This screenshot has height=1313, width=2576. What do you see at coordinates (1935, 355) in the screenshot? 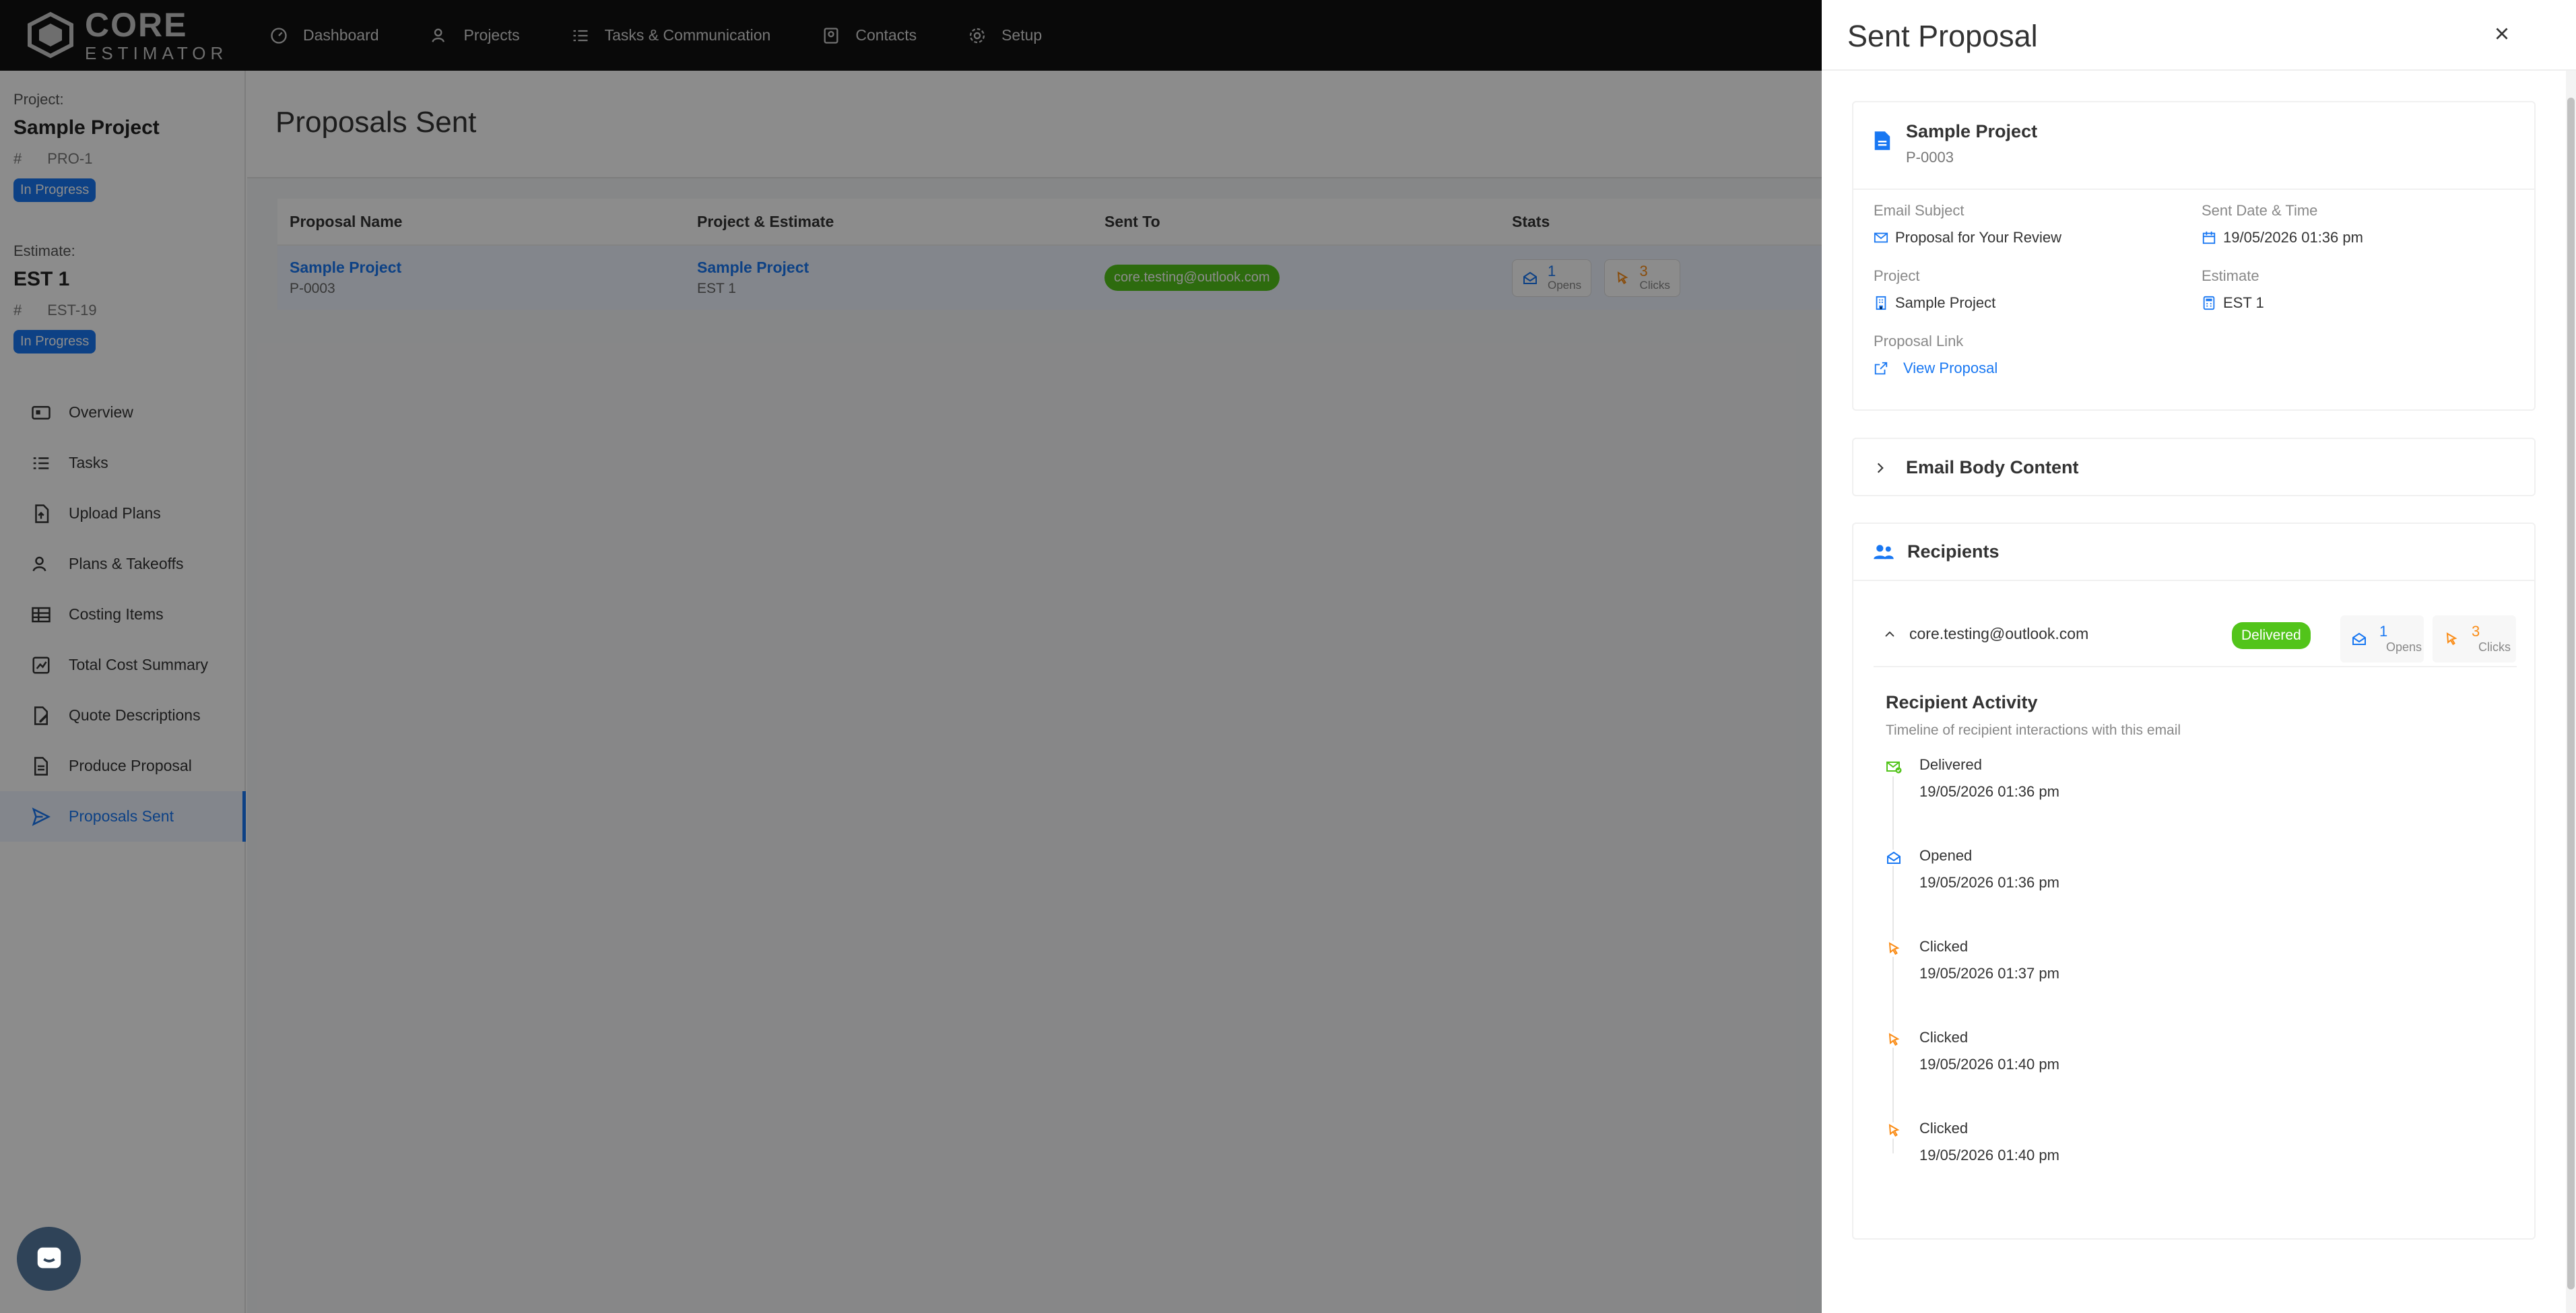
I see `proposal-link-field: Proposal Link View Proposal` at bounding box center [1935, 355].